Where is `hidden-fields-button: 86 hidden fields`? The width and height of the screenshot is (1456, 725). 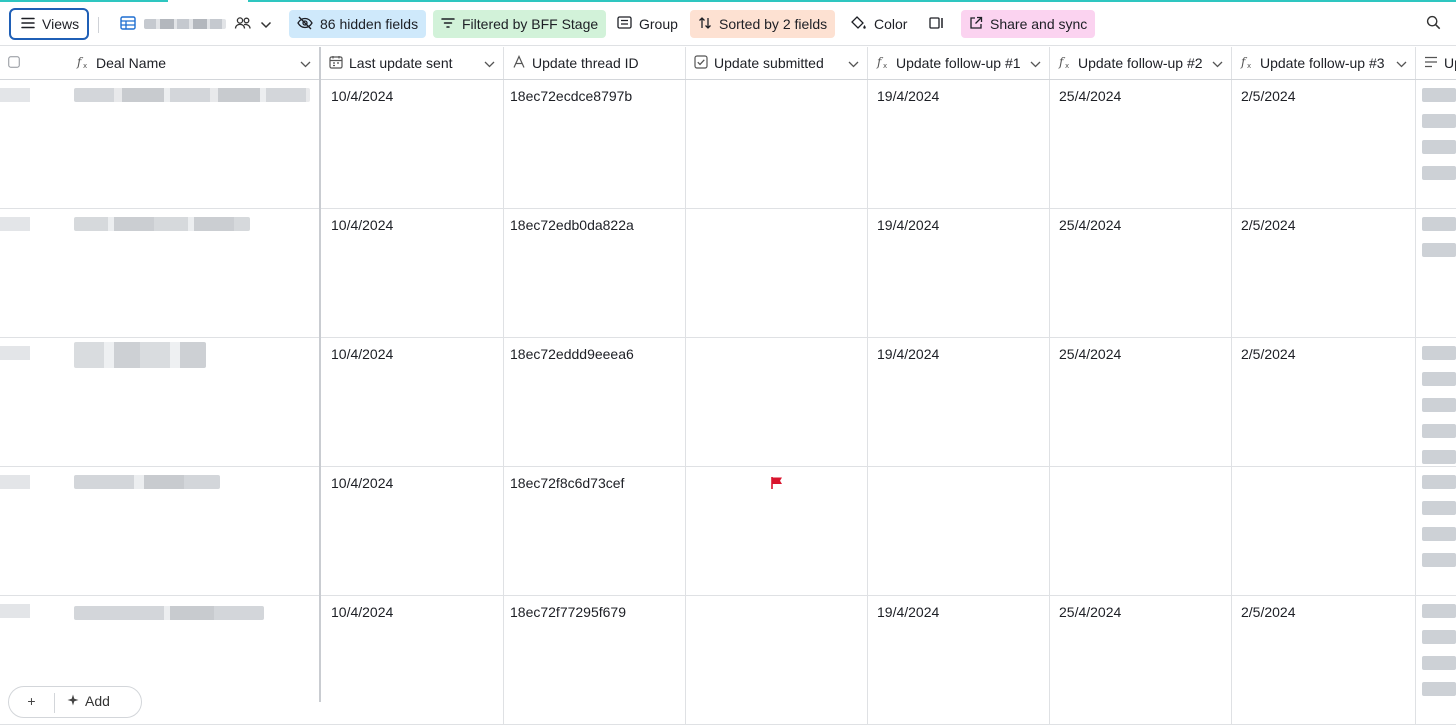
hidden-fields-button: 86 hidden fields is located at coordinates (358, 24).